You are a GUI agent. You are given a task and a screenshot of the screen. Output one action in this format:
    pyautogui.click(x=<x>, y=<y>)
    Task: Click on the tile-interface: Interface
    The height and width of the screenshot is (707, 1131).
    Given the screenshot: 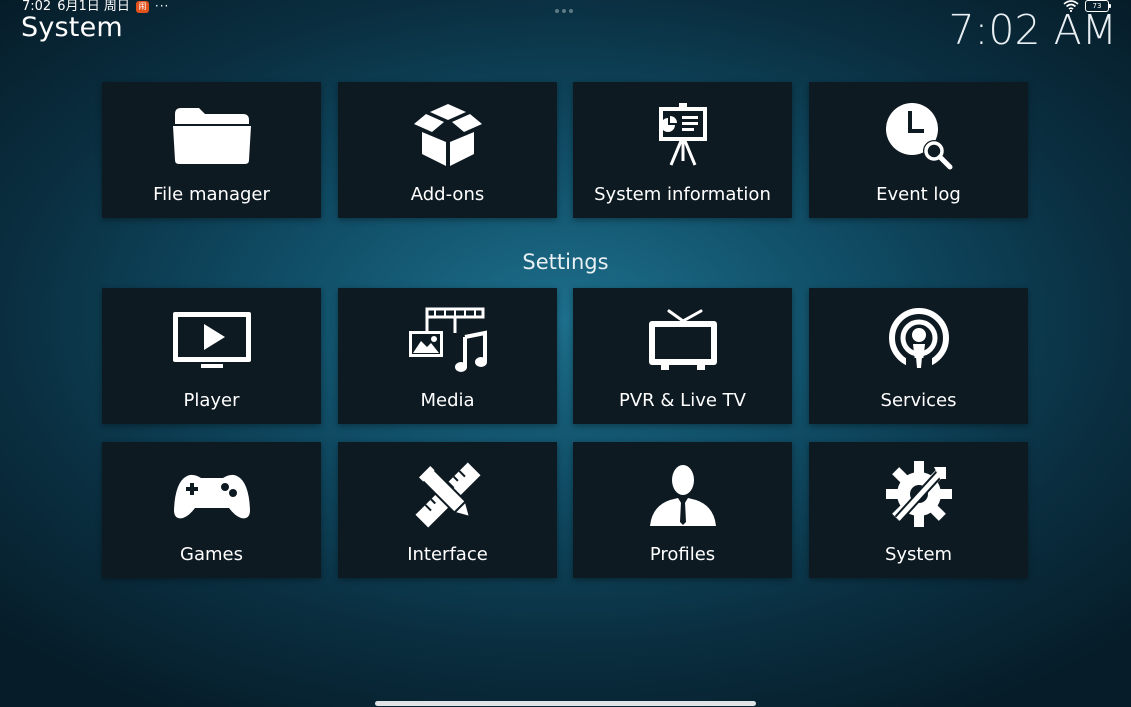 What is the action you would take?
    pyautogui.click(x=447, y=510)
    